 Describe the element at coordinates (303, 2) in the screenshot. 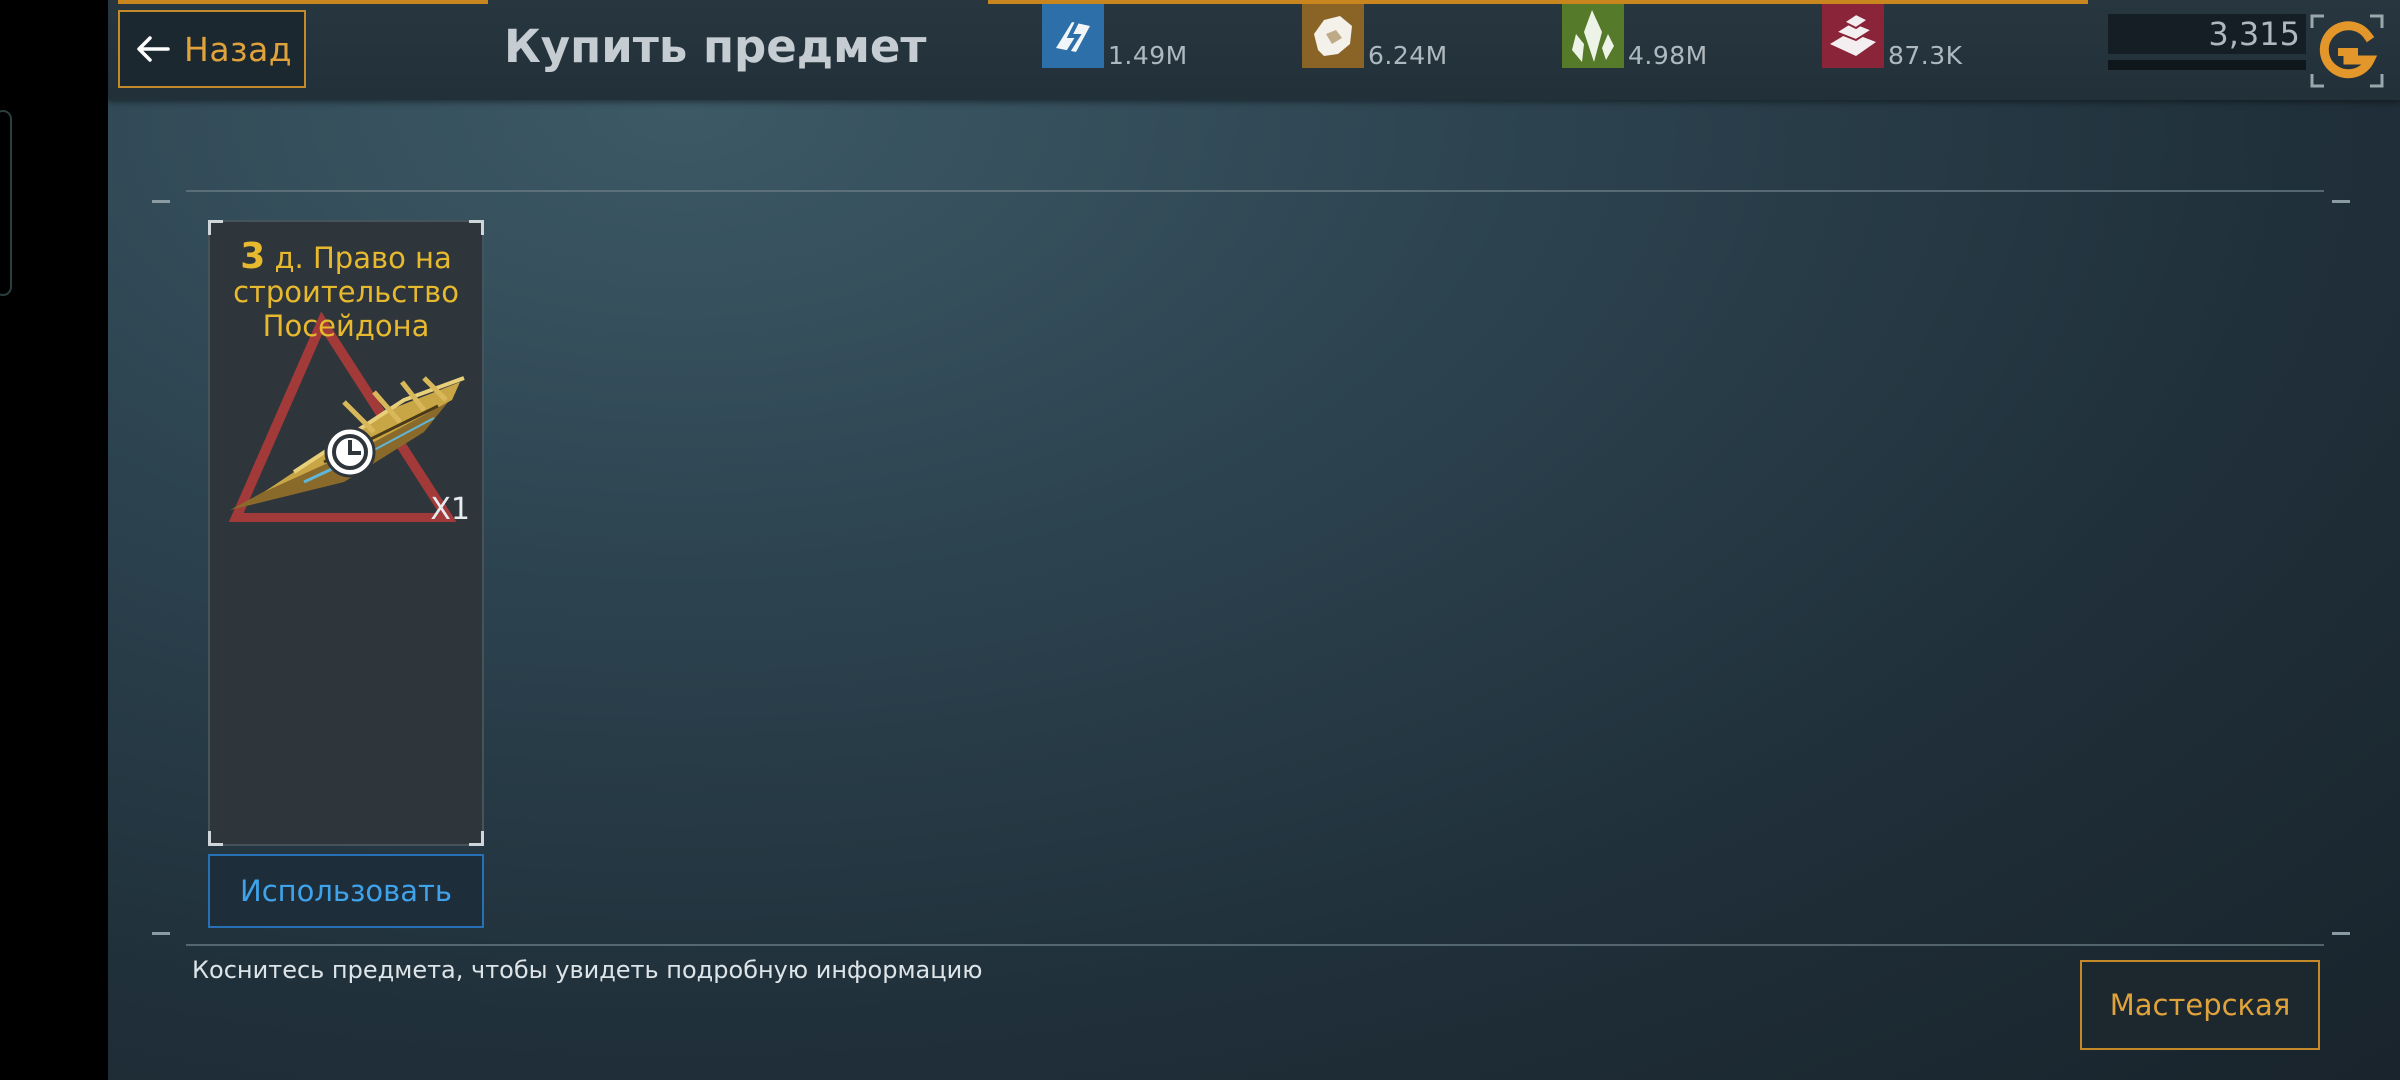

I see `top-accent-line` at that location.